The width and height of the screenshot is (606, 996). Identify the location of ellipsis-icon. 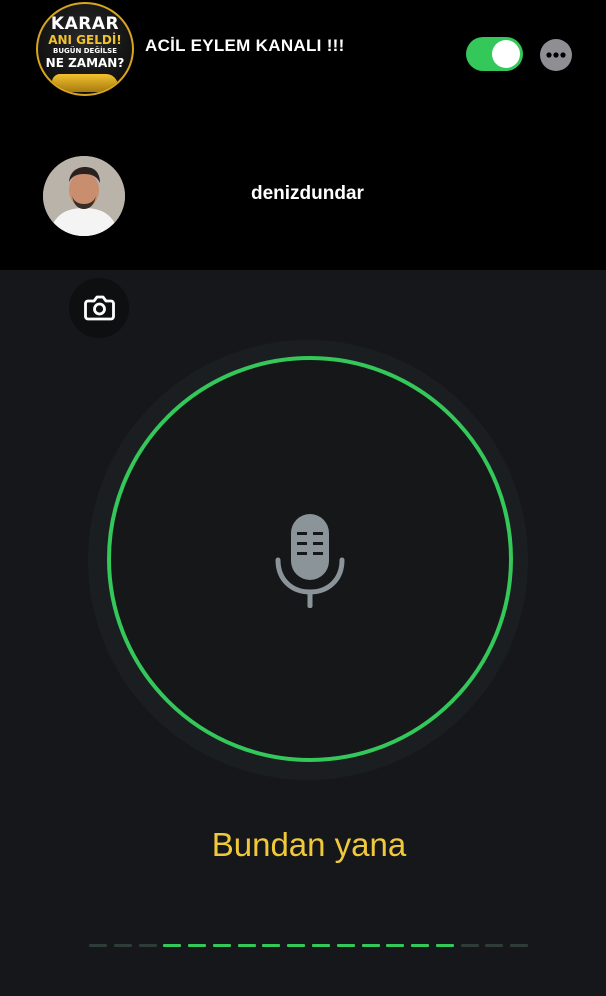
(556, 55).